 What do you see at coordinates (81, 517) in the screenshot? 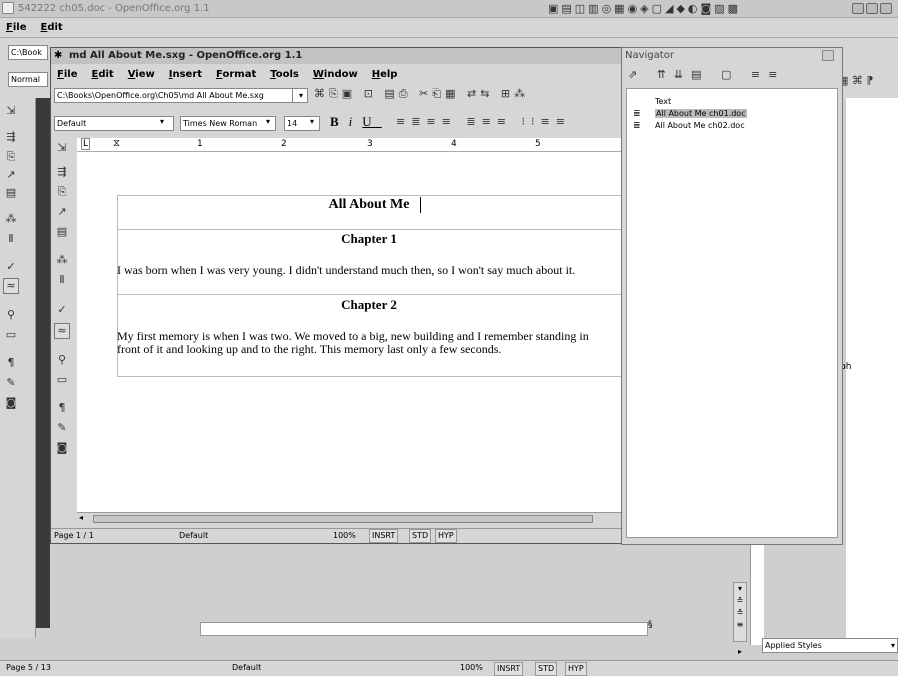
I see `scroll-left-icon: ◂` at bounding box center [81, 517].